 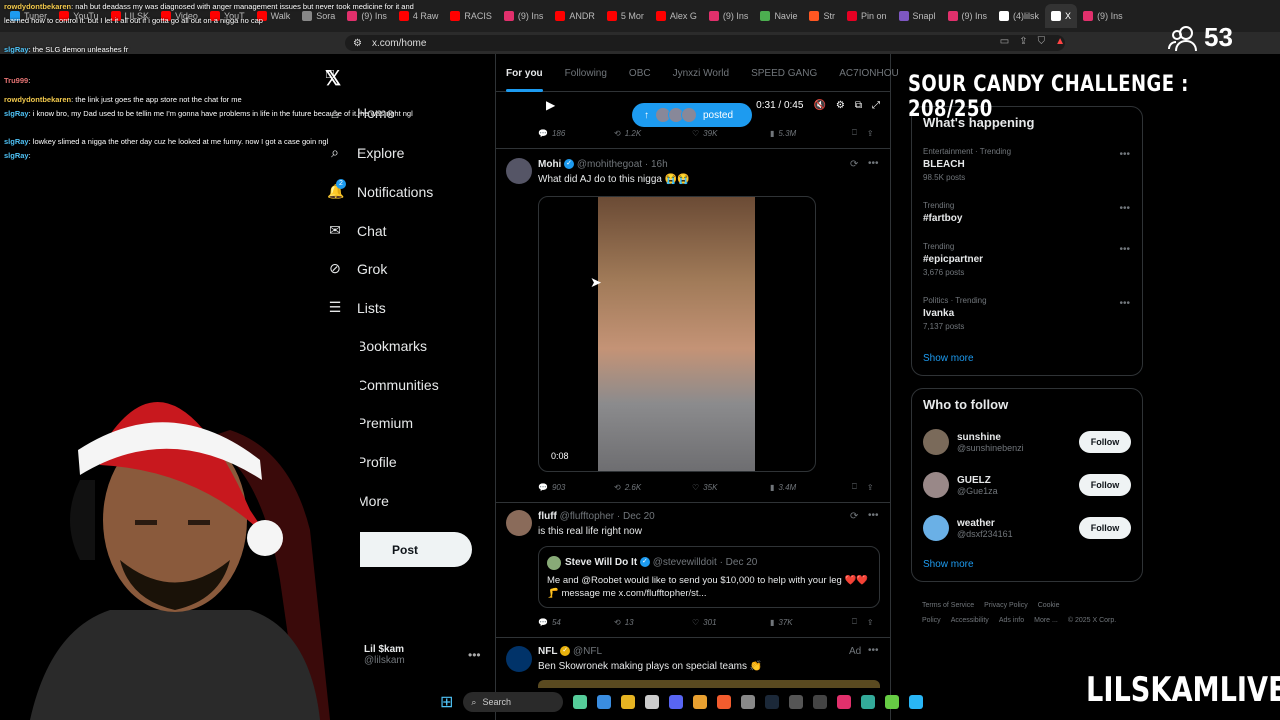 What do you see at coordinates (700, 702) in the screenshot?
I see `brave-shield-icon` at bounding box center [700, 702].